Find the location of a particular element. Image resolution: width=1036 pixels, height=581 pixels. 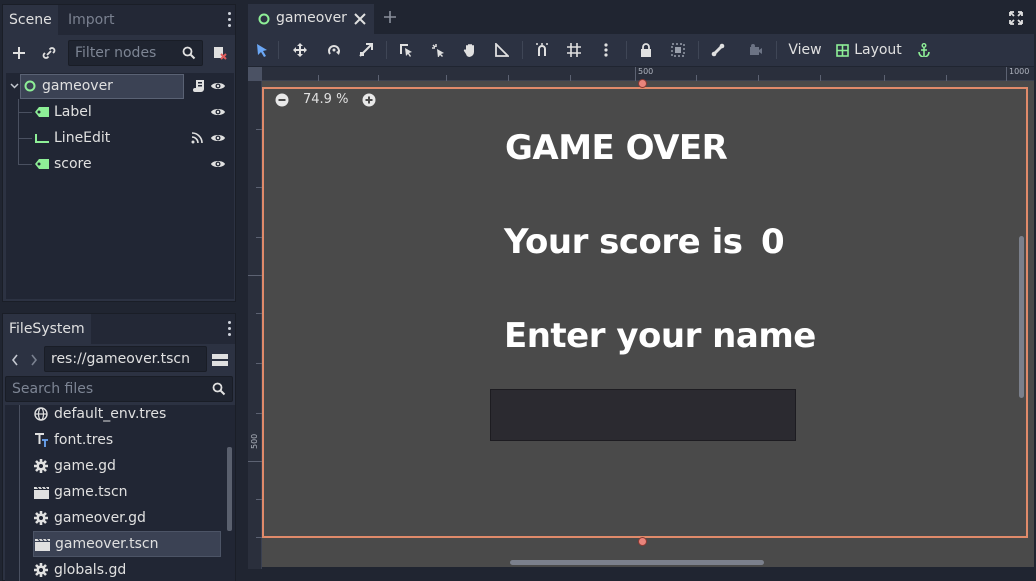

node-label-score: score is located at coordinates (73, 164).